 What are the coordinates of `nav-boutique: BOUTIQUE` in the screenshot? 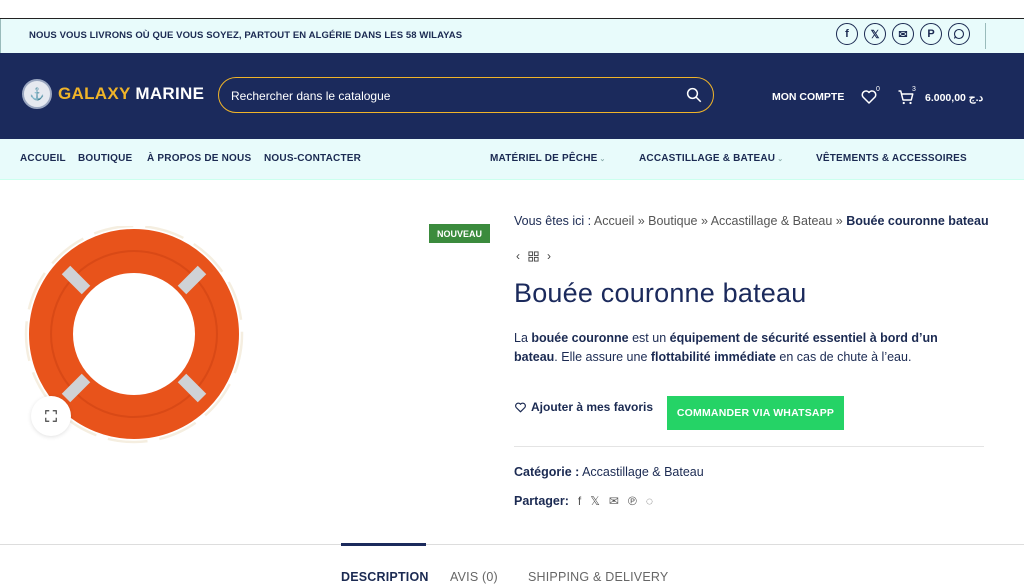 It's located at (105, 158).